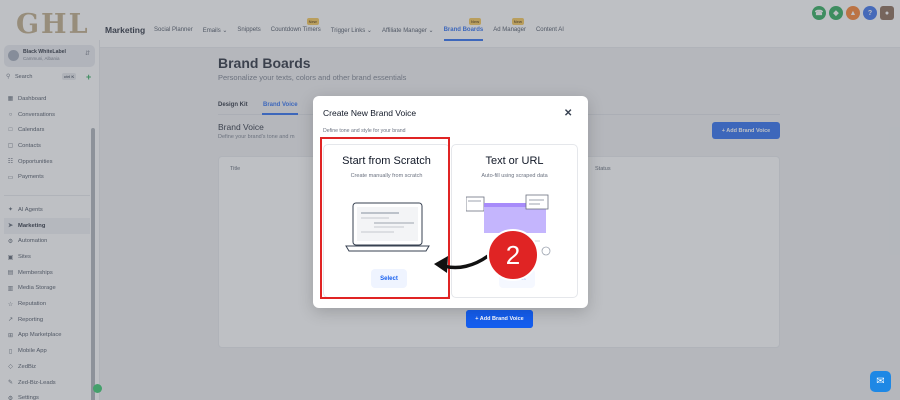 This screenshot has width=900, height=400. Describe the element at coordinates (514, 161) in the screenshot. I see `option-title: Text or URL` at that location.